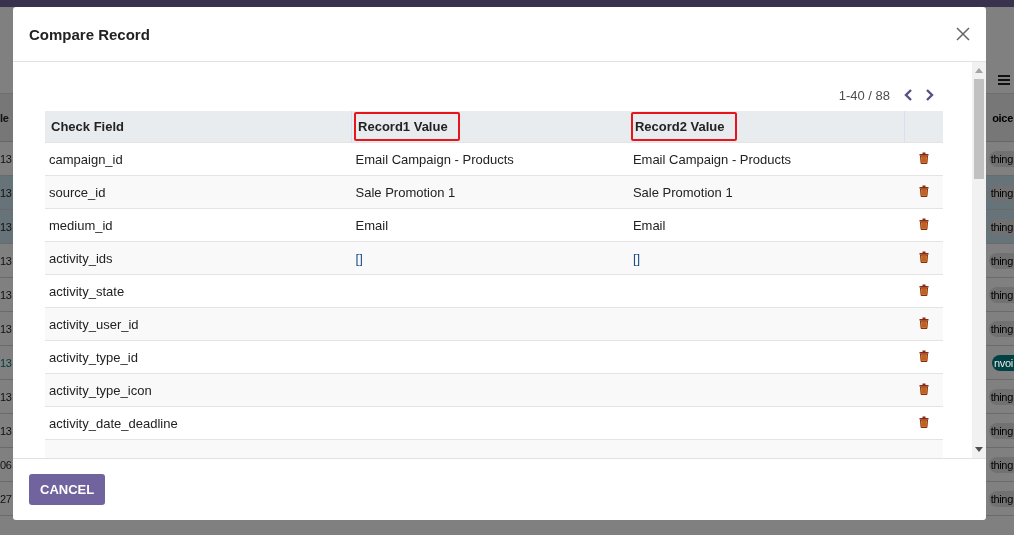 The image size is (1014, 535). What do you see at coordinates (198, 324) in the screenshot?
I see `table-cell: activity_user_id` at bounding box center [198, 324].